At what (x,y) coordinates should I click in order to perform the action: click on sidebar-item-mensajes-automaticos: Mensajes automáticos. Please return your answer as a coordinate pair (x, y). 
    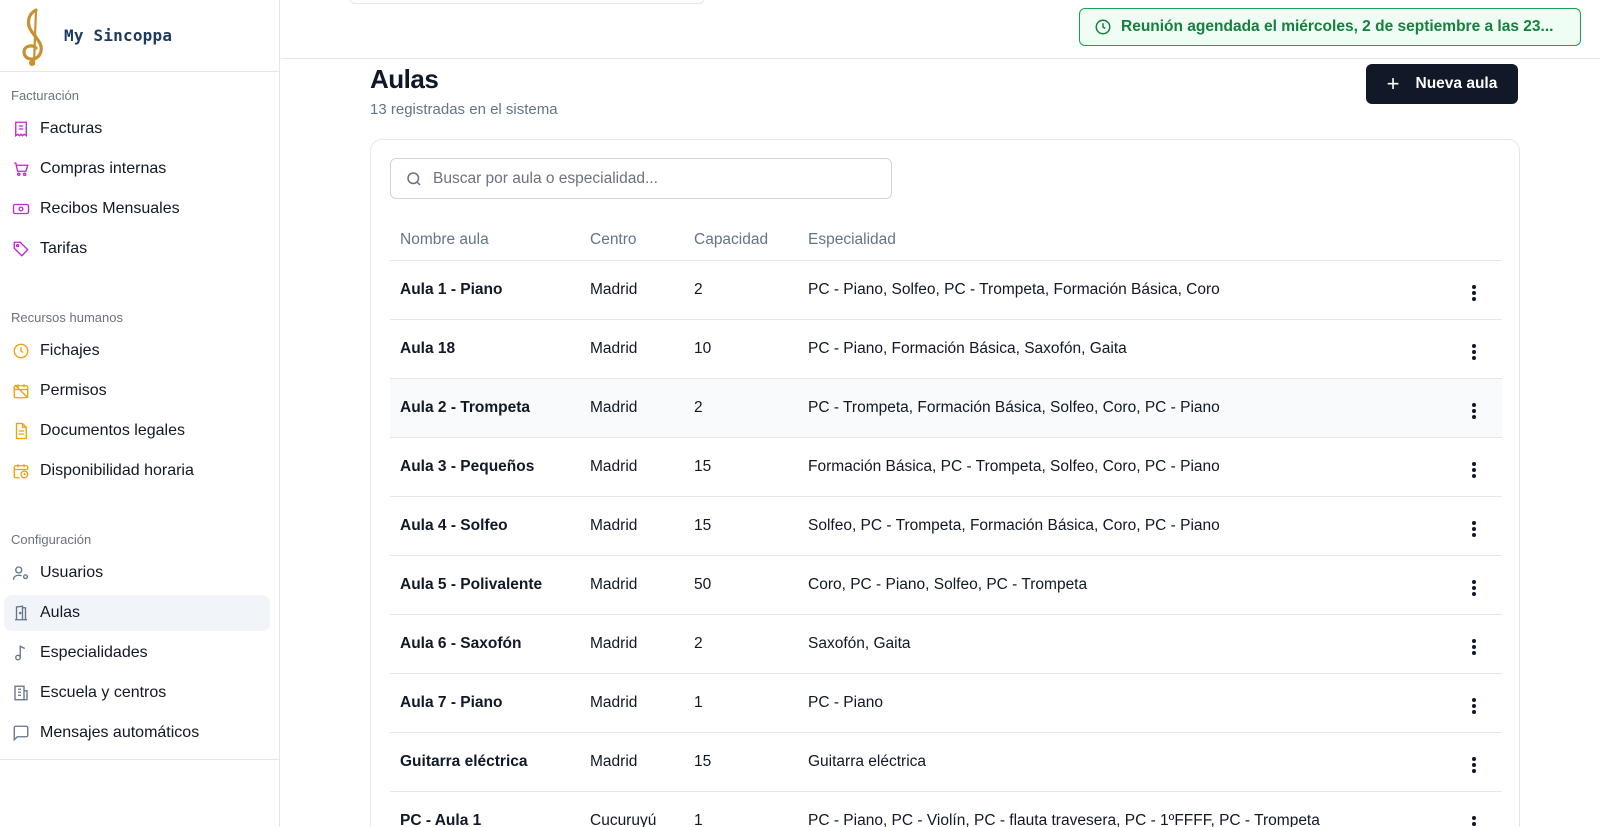
    Looking at the image, I should click on (137, 733).